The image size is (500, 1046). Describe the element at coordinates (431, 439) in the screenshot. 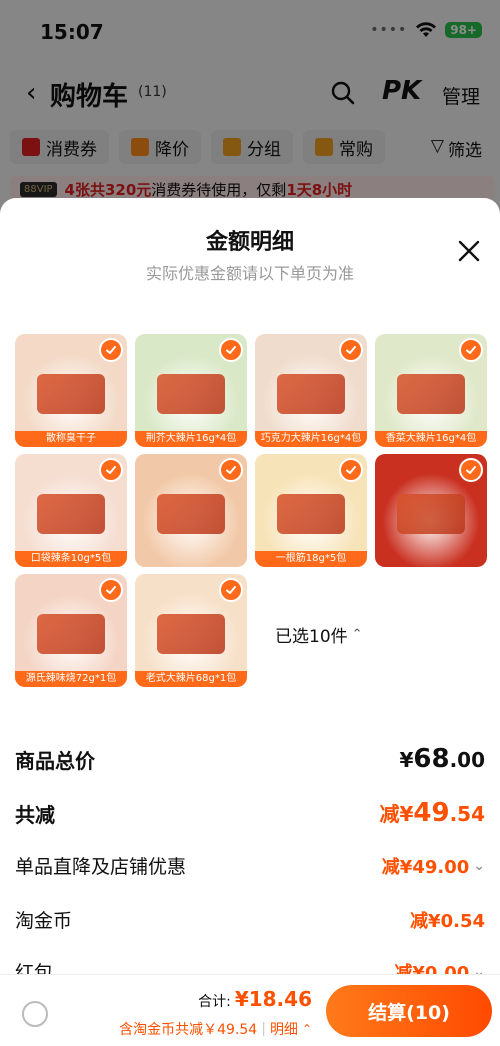

I see `product-label: 香菜大辣片16g*4包` at that location.